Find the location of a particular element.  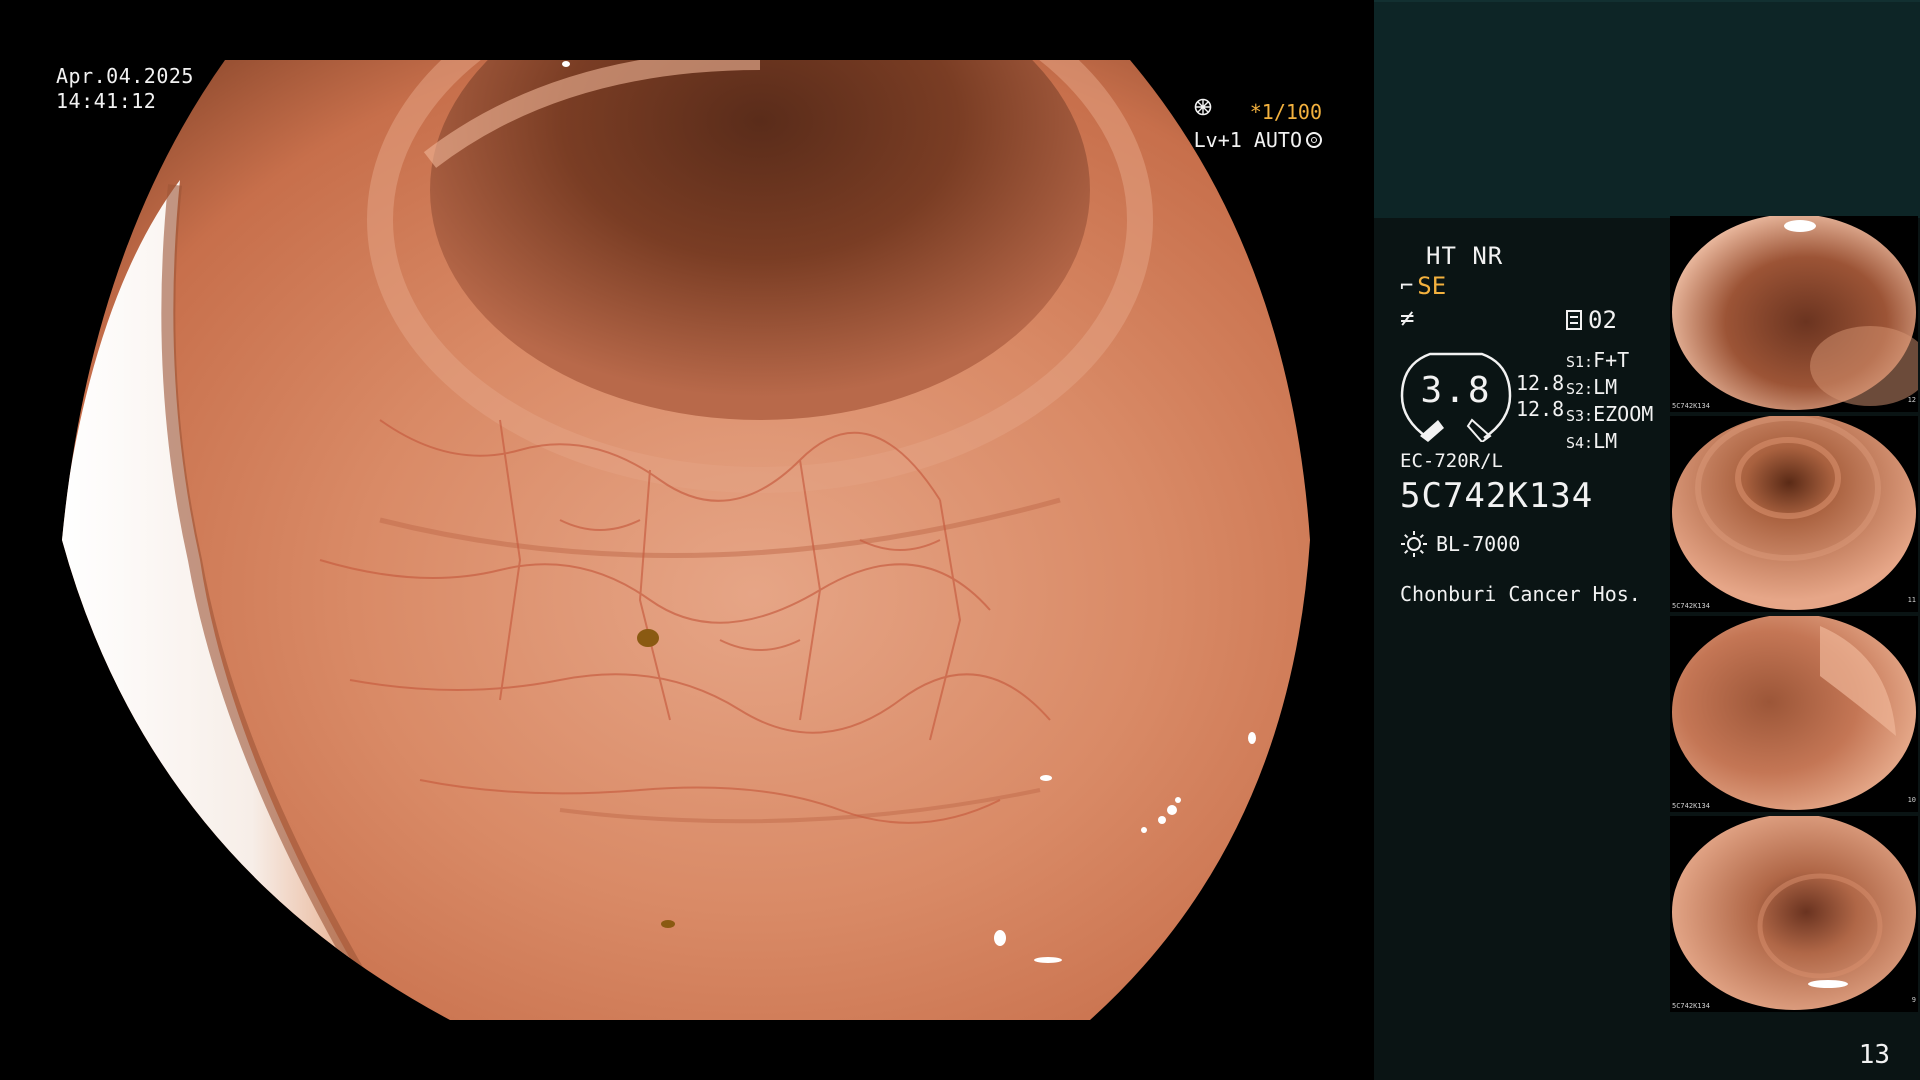

se-row: ⌐ SE is located at coordinates (1423, 286).